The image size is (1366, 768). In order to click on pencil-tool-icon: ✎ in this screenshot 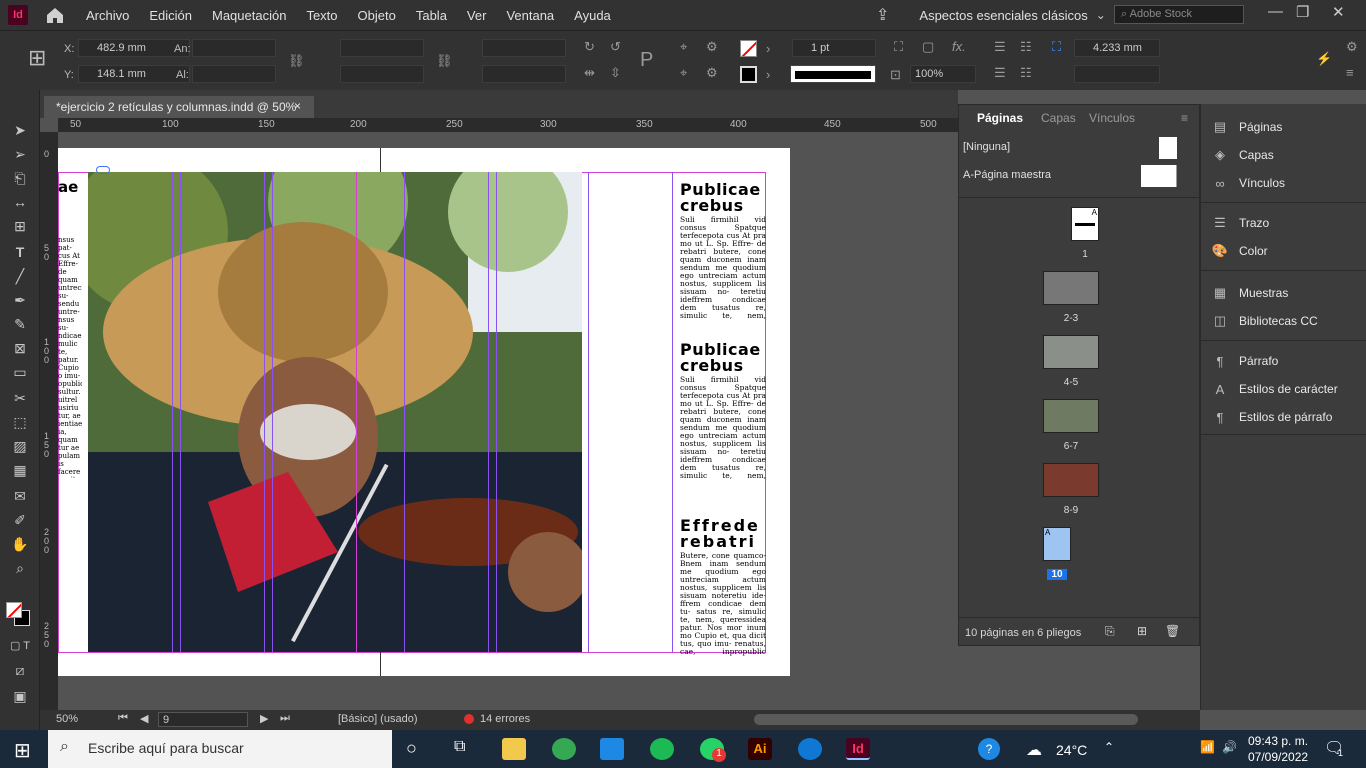, I will do `click(20, 324)`.